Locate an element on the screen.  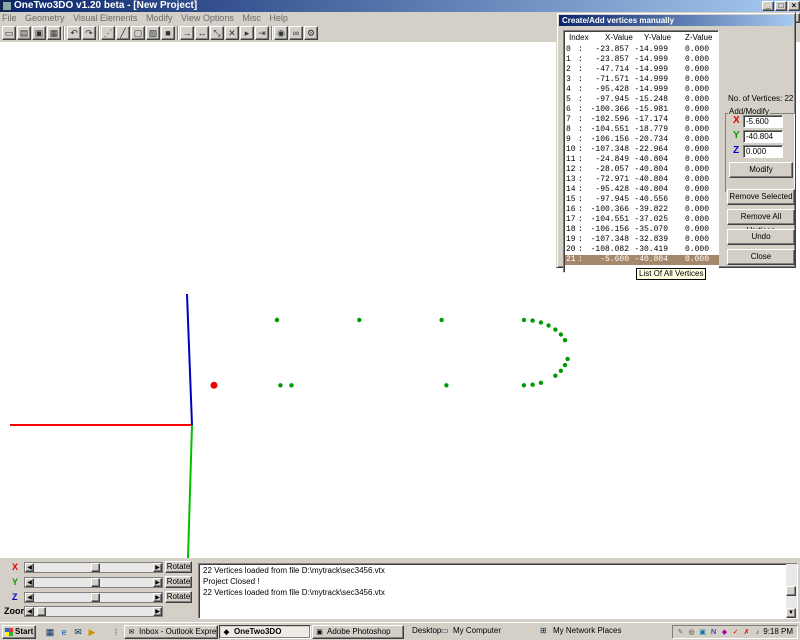
vertex-row: 7: -102.596 -17.174 0.000 is located at coordinates (642, 120).